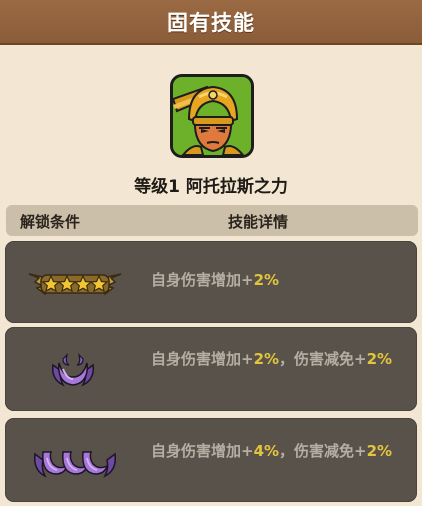  I want to click on purple-crescent-badge-icon, so click(73, 371).